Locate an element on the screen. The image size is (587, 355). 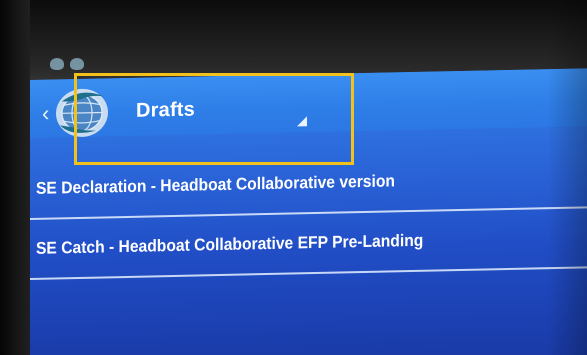
vignette-shadow is located at coordinates (567, 177).